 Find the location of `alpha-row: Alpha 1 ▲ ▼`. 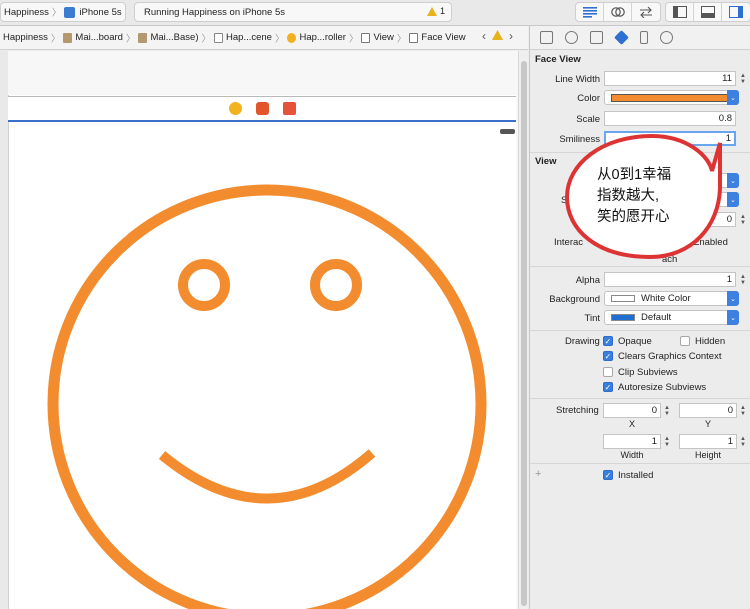

alpha-row: Alpha 1 ▲ ▼ is located at coordinates (640, 280).